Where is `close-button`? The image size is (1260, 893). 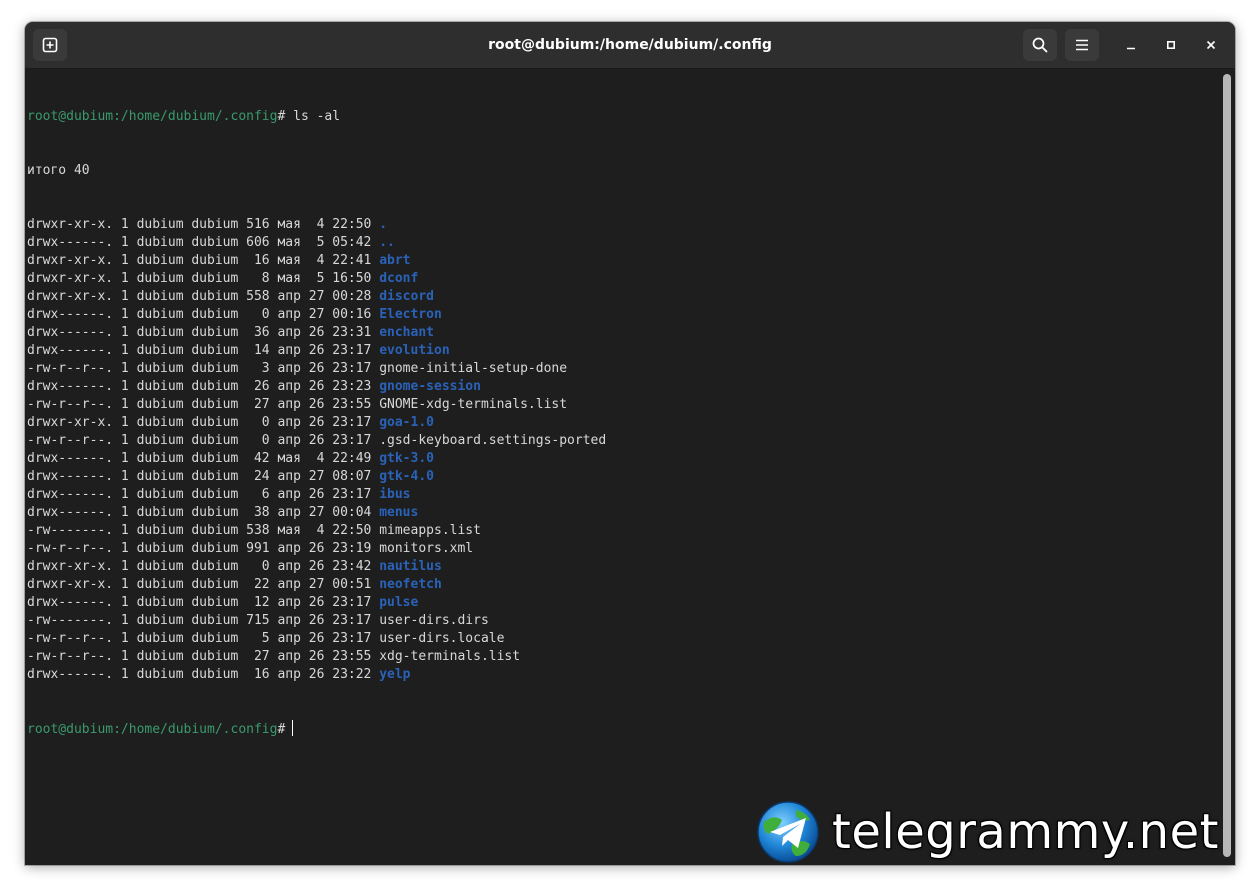
close-button is located at coordinates (1211, 45).